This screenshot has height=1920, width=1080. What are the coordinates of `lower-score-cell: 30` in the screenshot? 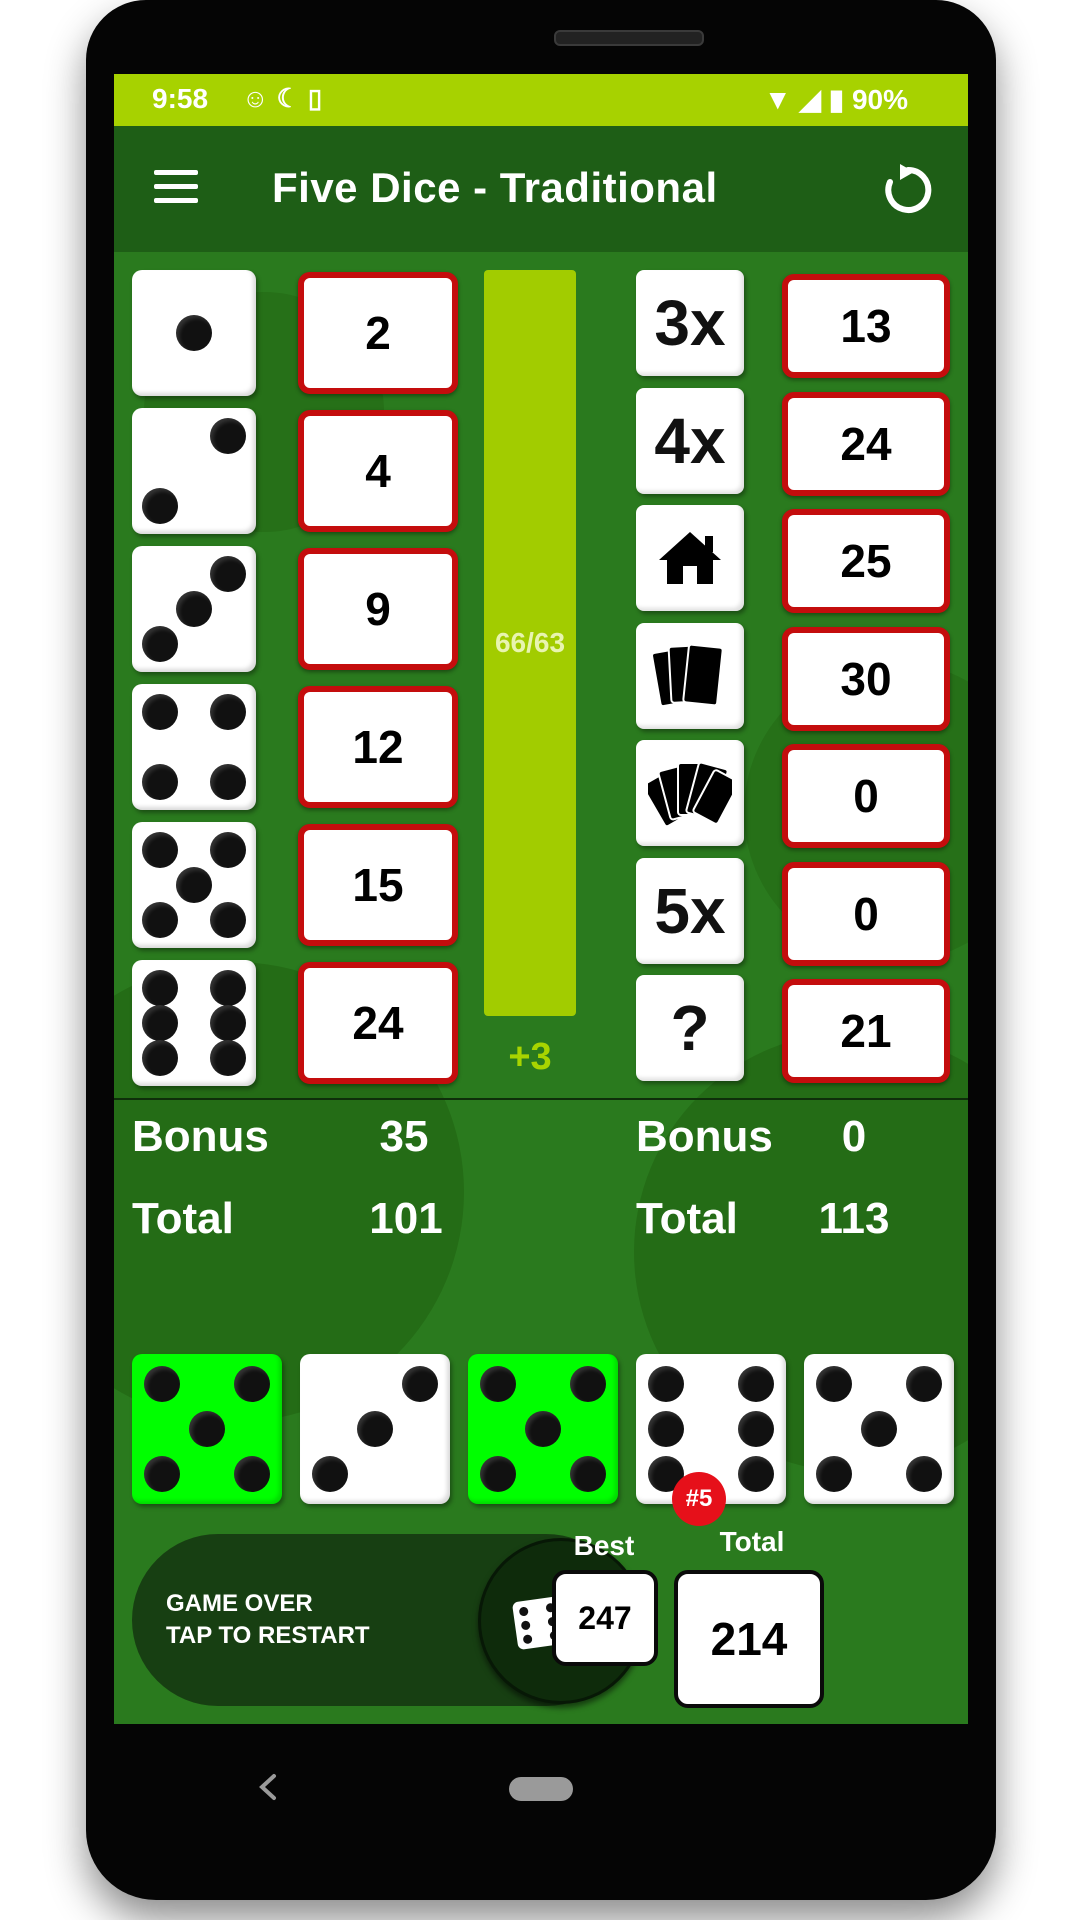 It's located at (866, 678).